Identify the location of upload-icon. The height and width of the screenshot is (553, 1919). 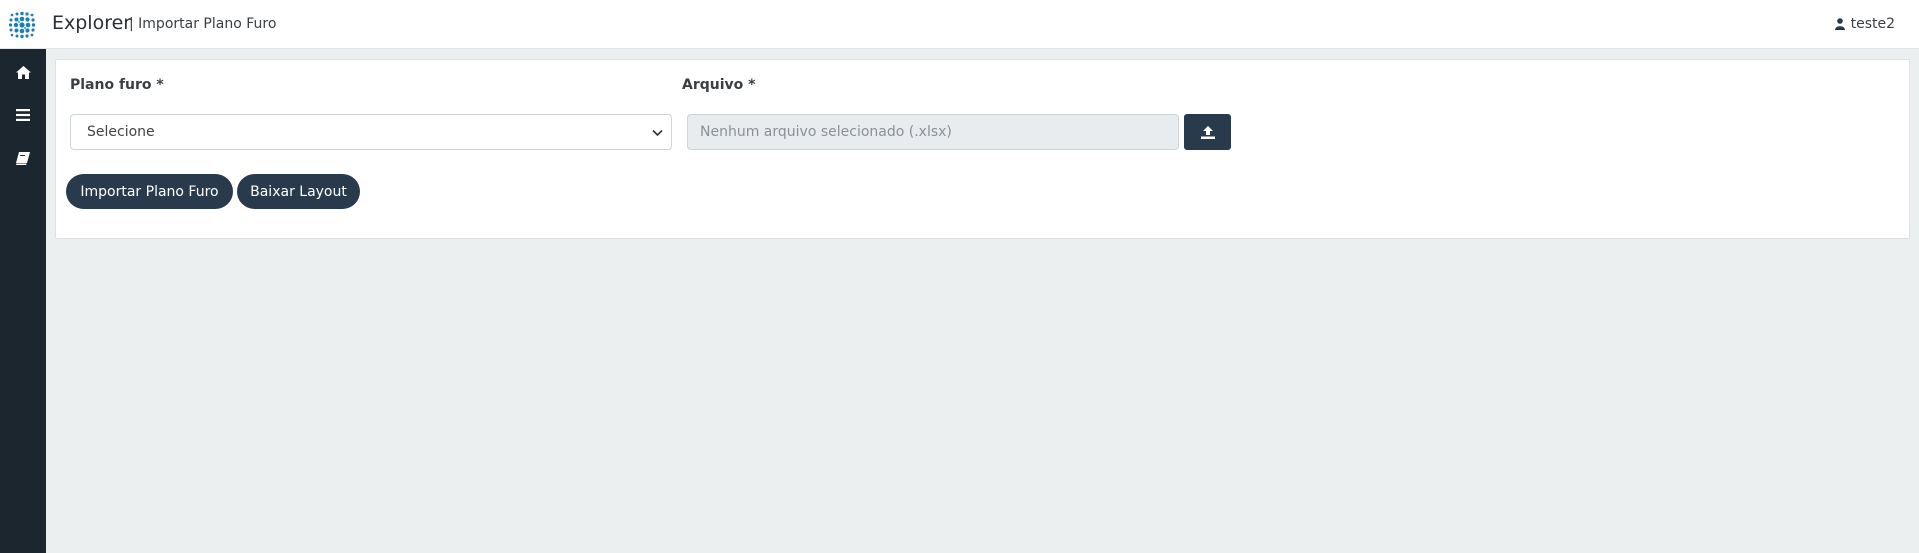
(1207, 132).